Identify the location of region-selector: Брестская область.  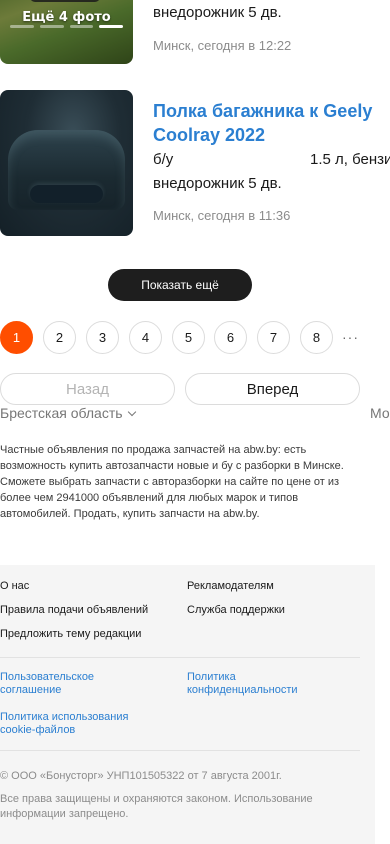
(68, 413).